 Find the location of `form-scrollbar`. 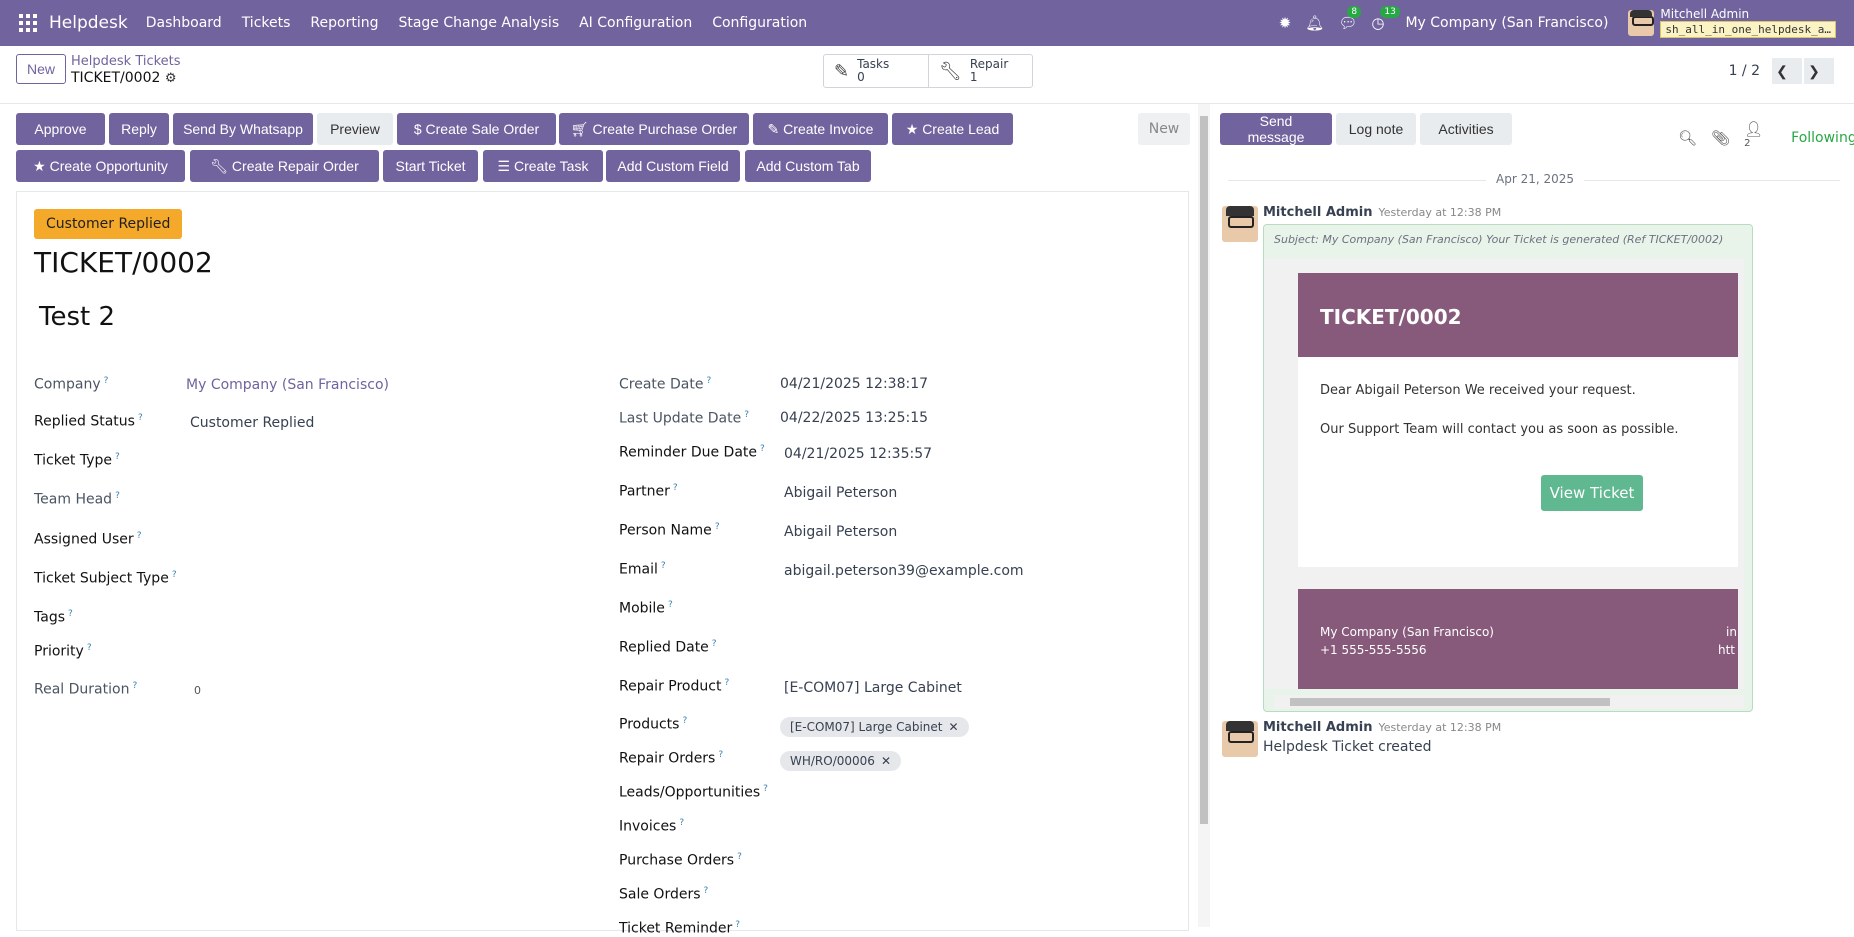

form-scrollbar is located at coordinates (1204, 515).